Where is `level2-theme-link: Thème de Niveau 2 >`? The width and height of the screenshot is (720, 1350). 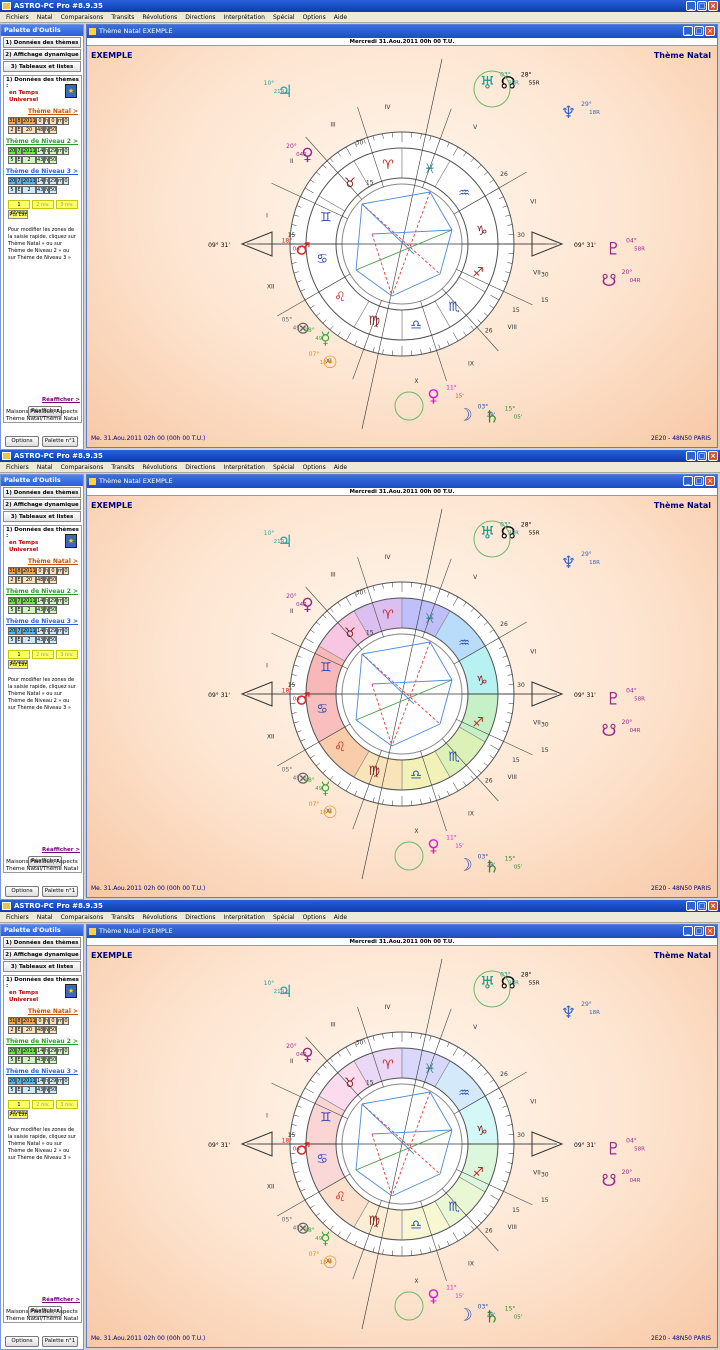 level2-theme-link: Thème de Niveau 2 > is located at coordinates (42, 592).